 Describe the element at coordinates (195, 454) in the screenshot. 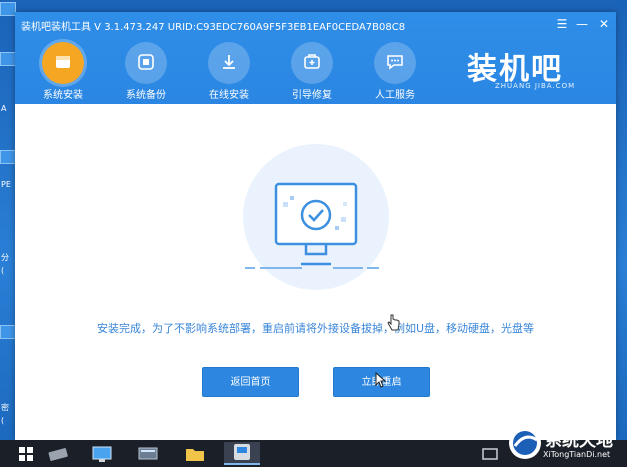

I see `folder-icon` at that location.